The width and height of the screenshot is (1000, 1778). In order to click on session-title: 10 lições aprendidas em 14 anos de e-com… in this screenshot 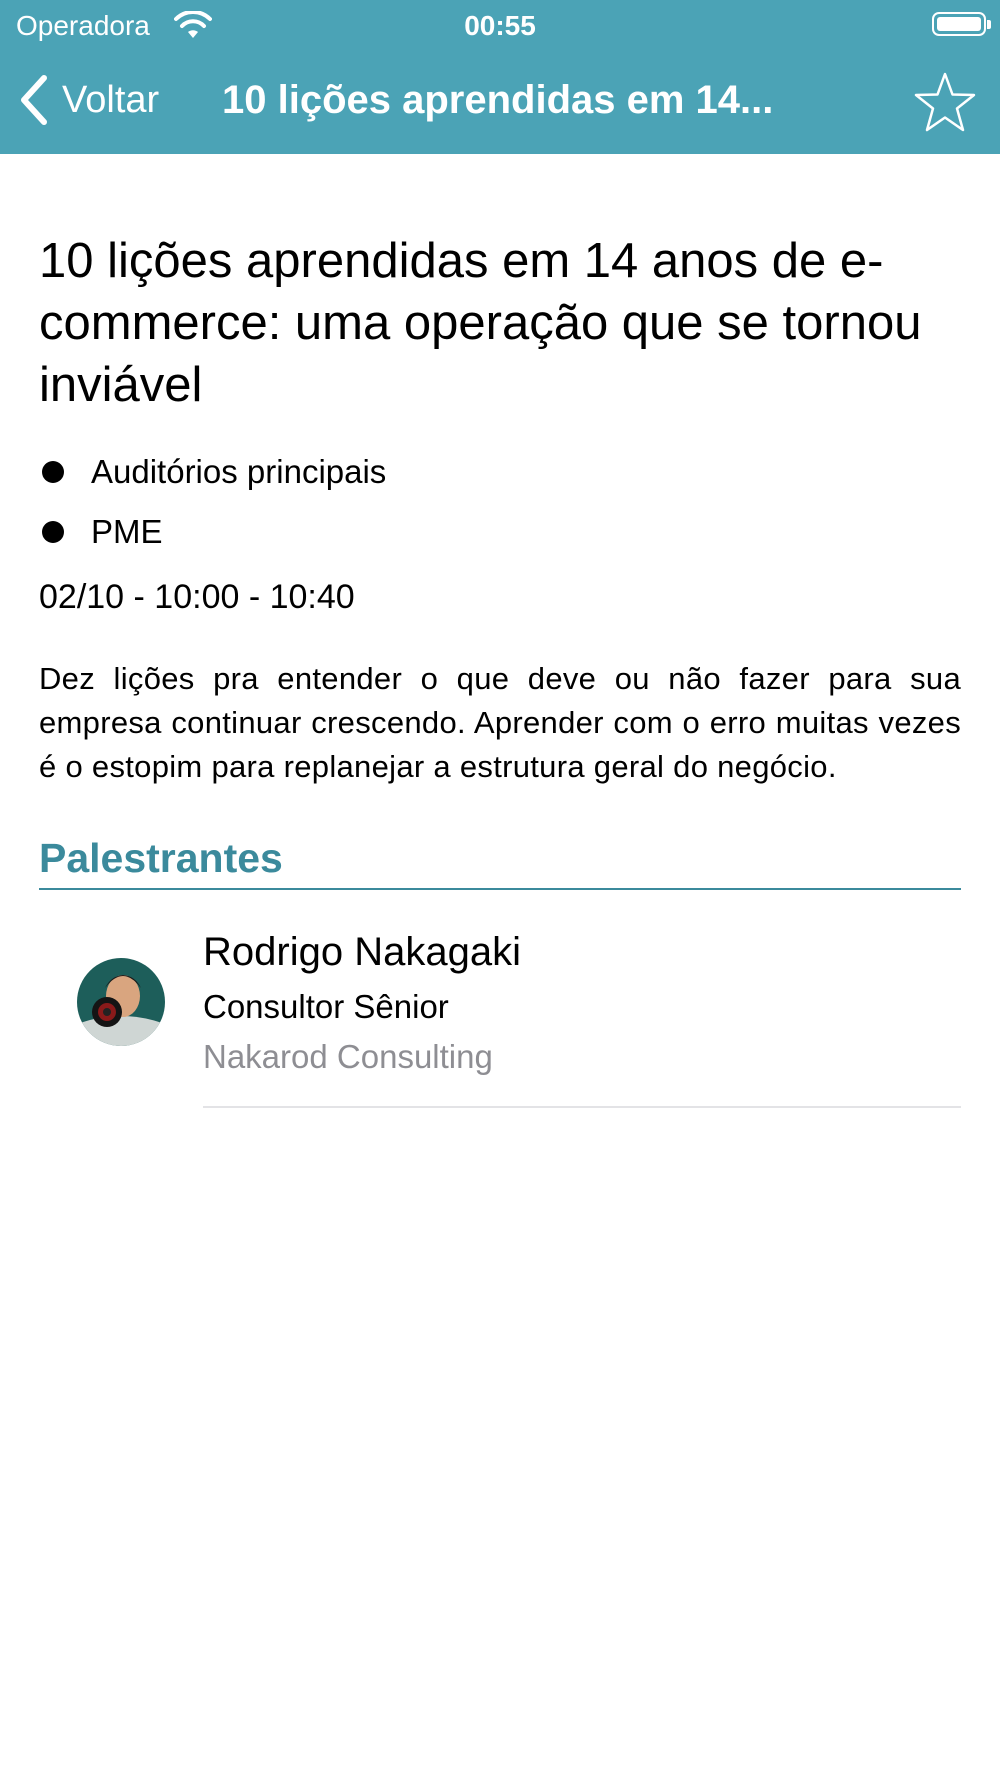, I will do `click(480, 323)`.